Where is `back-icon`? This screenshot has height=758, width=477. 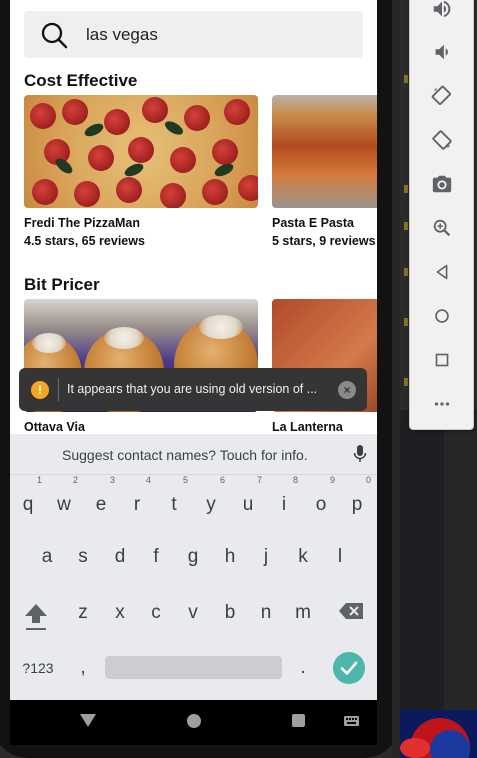 back-icon is located at coordinates (441, 272).